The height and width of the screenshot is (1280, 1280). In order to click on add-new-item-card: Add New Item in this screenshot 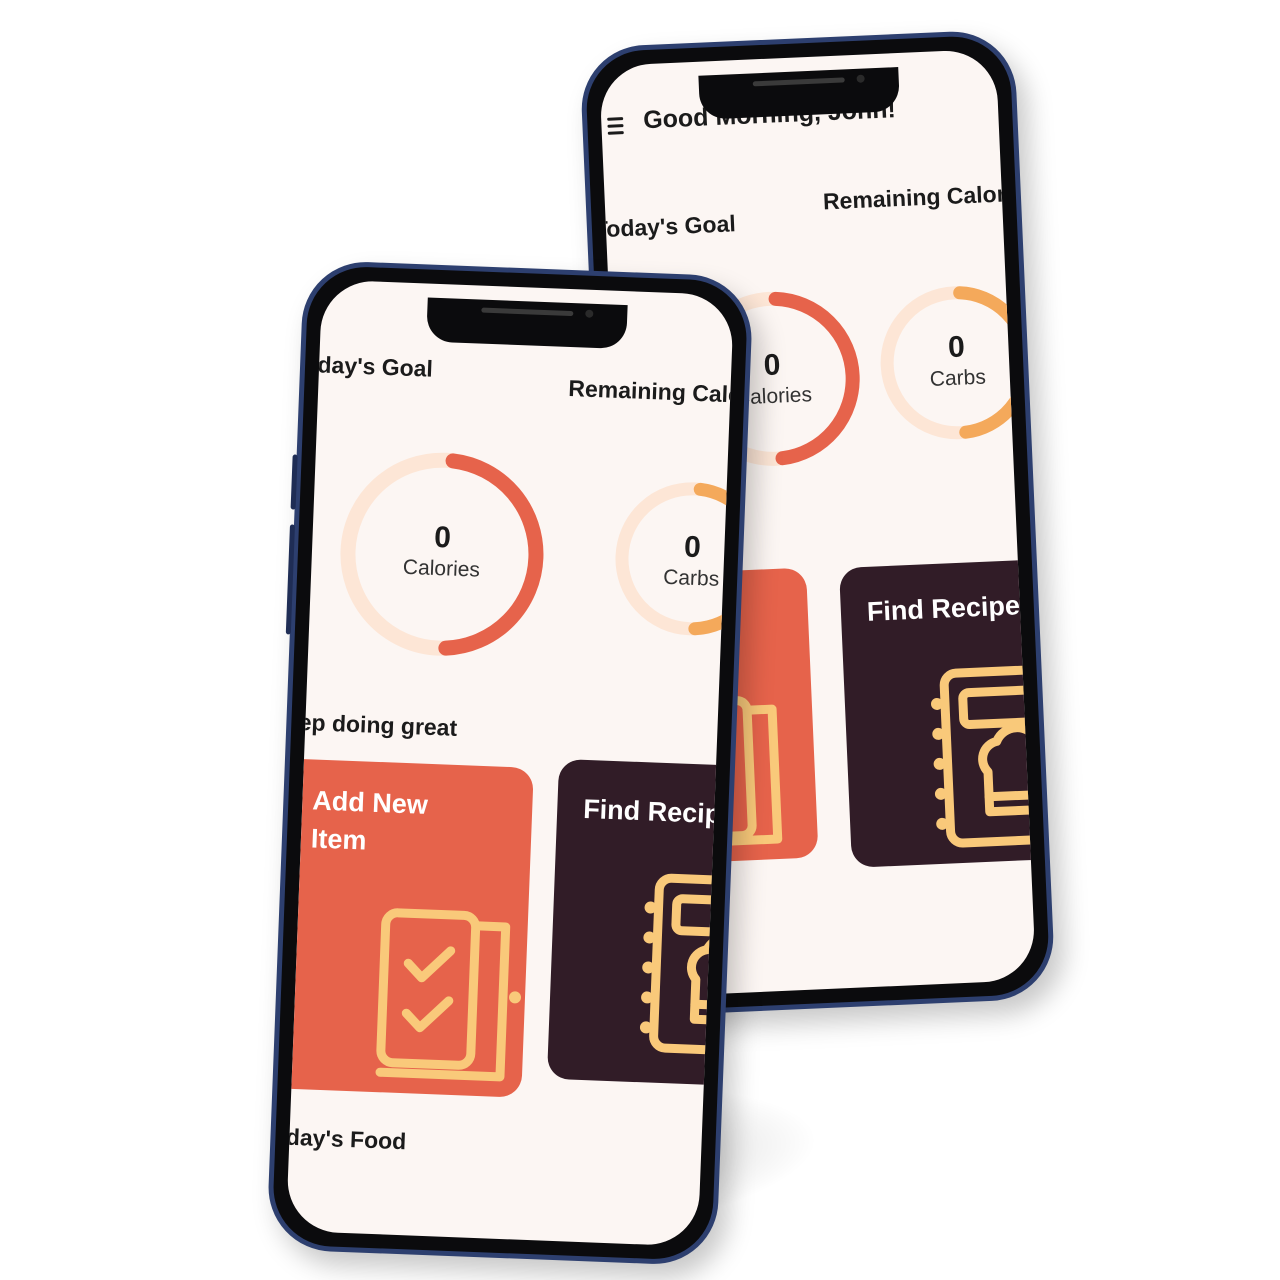, I will do `click(412, 928)`.